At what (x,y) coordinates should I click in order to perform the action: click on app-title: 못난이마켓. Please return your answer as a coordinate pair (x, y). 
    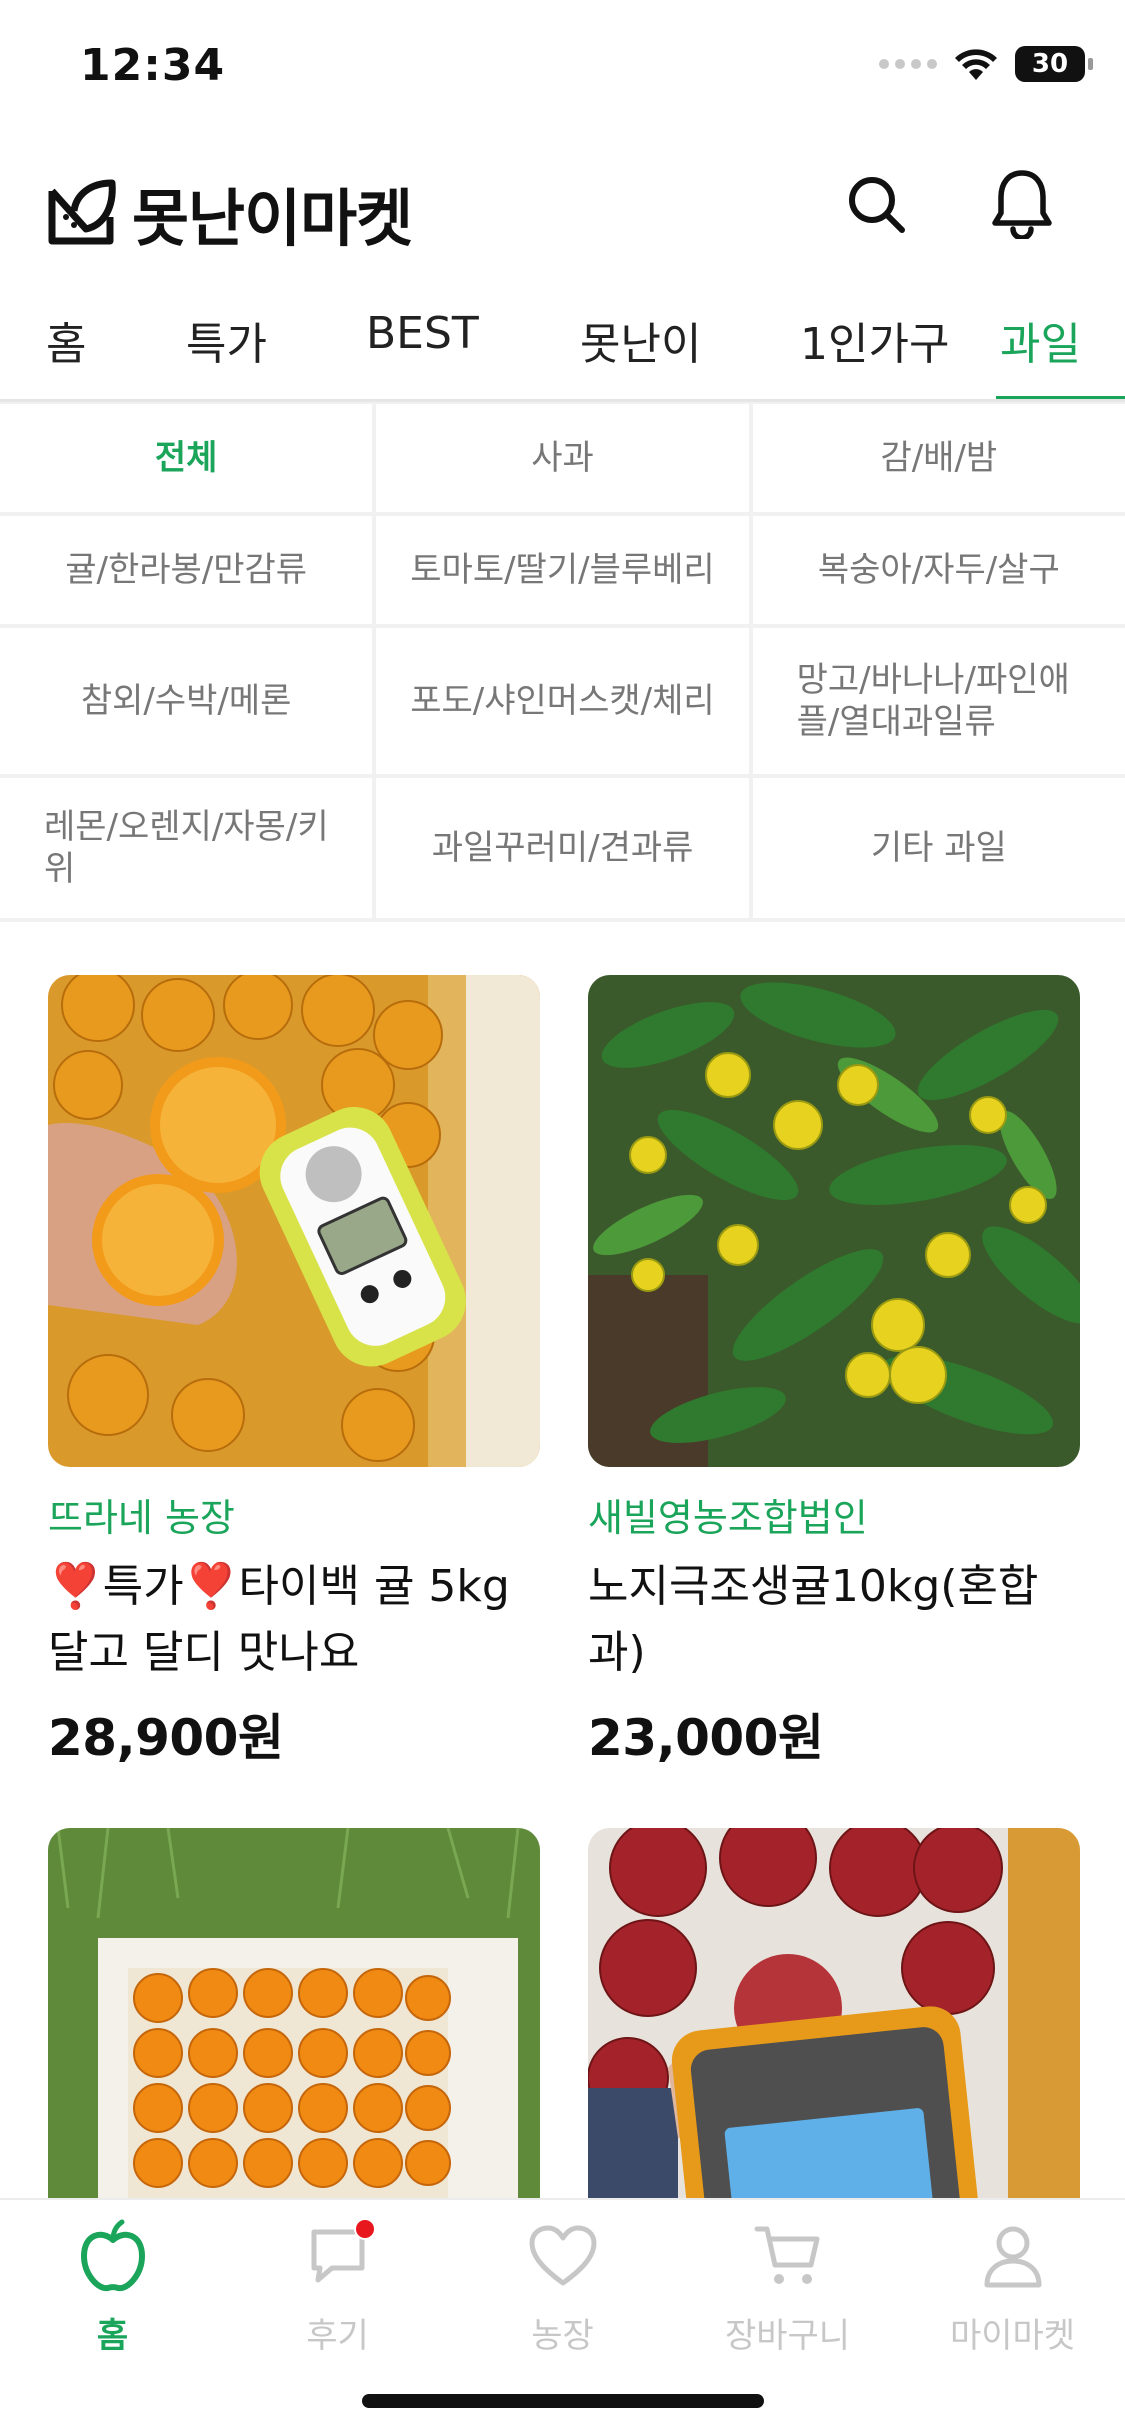
    Looking at the image, I should click on (272, 218).